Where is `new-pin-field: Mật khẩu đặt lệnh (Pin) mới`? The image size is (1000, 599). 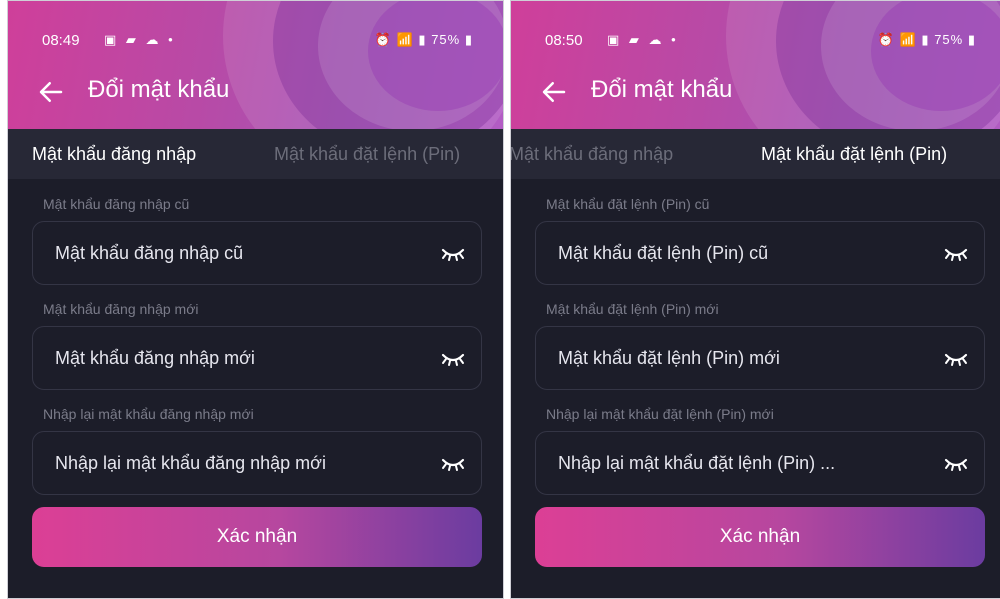
new-pin-field: Mật khẩu đặt lệnh (Pin) mới is located at coordinates (760, 358).